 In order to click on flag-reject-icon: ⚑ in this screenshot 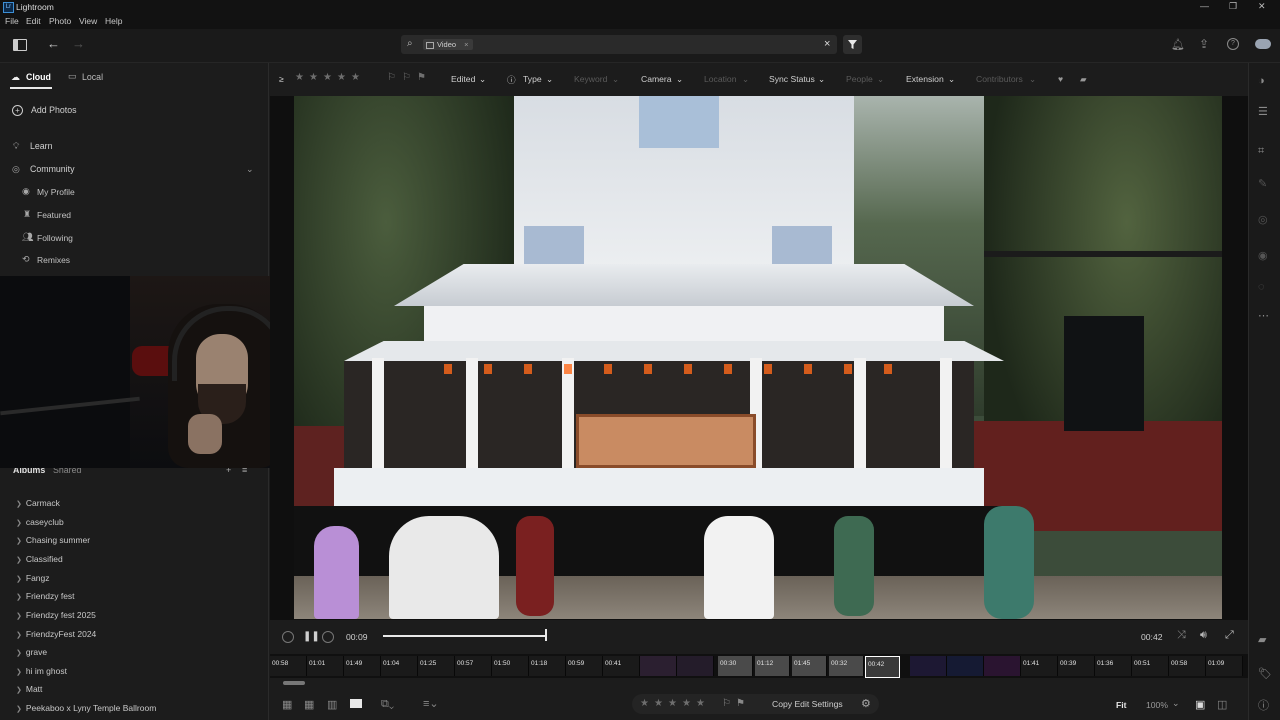, I will do `click(421, 77)`.